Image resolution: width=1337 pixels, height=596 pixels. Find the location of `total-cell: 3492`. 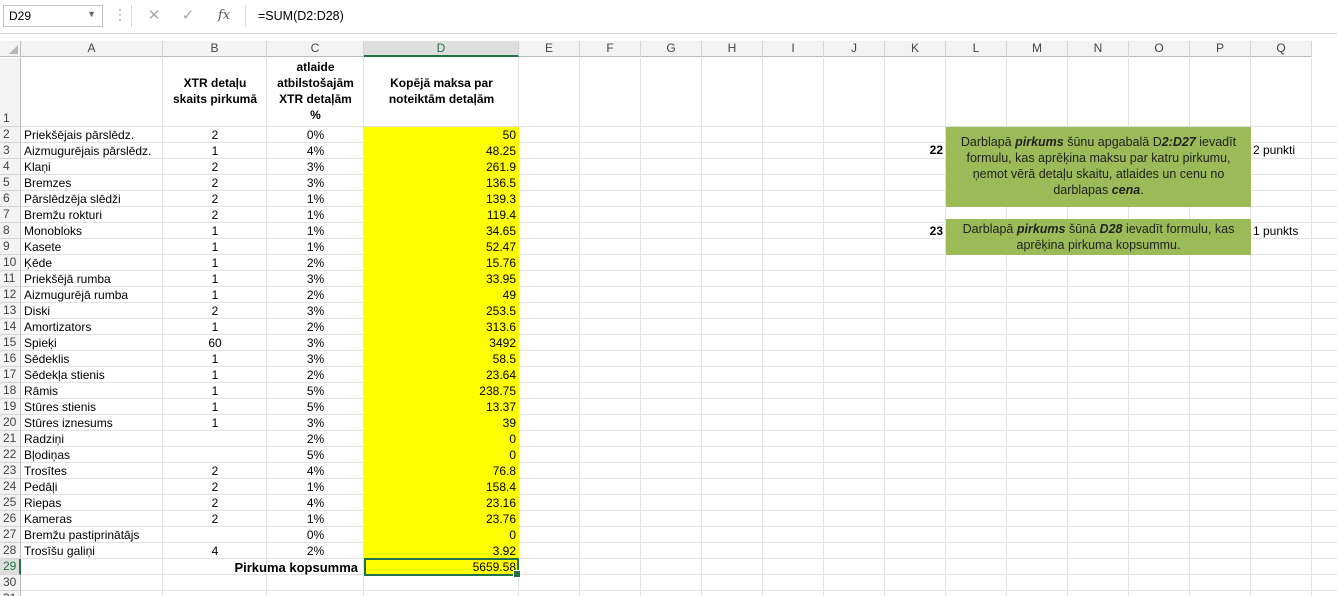

total-cell: 3492 is located at coordinates (440, 343).